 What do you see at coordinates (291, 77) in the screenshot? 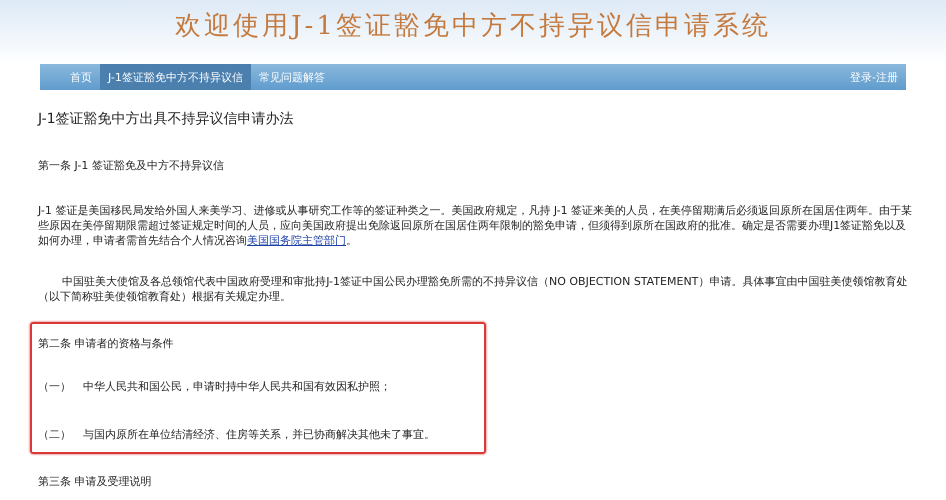
I see `nav-tab: 常见问题解答` at bounding box center [291, 77].